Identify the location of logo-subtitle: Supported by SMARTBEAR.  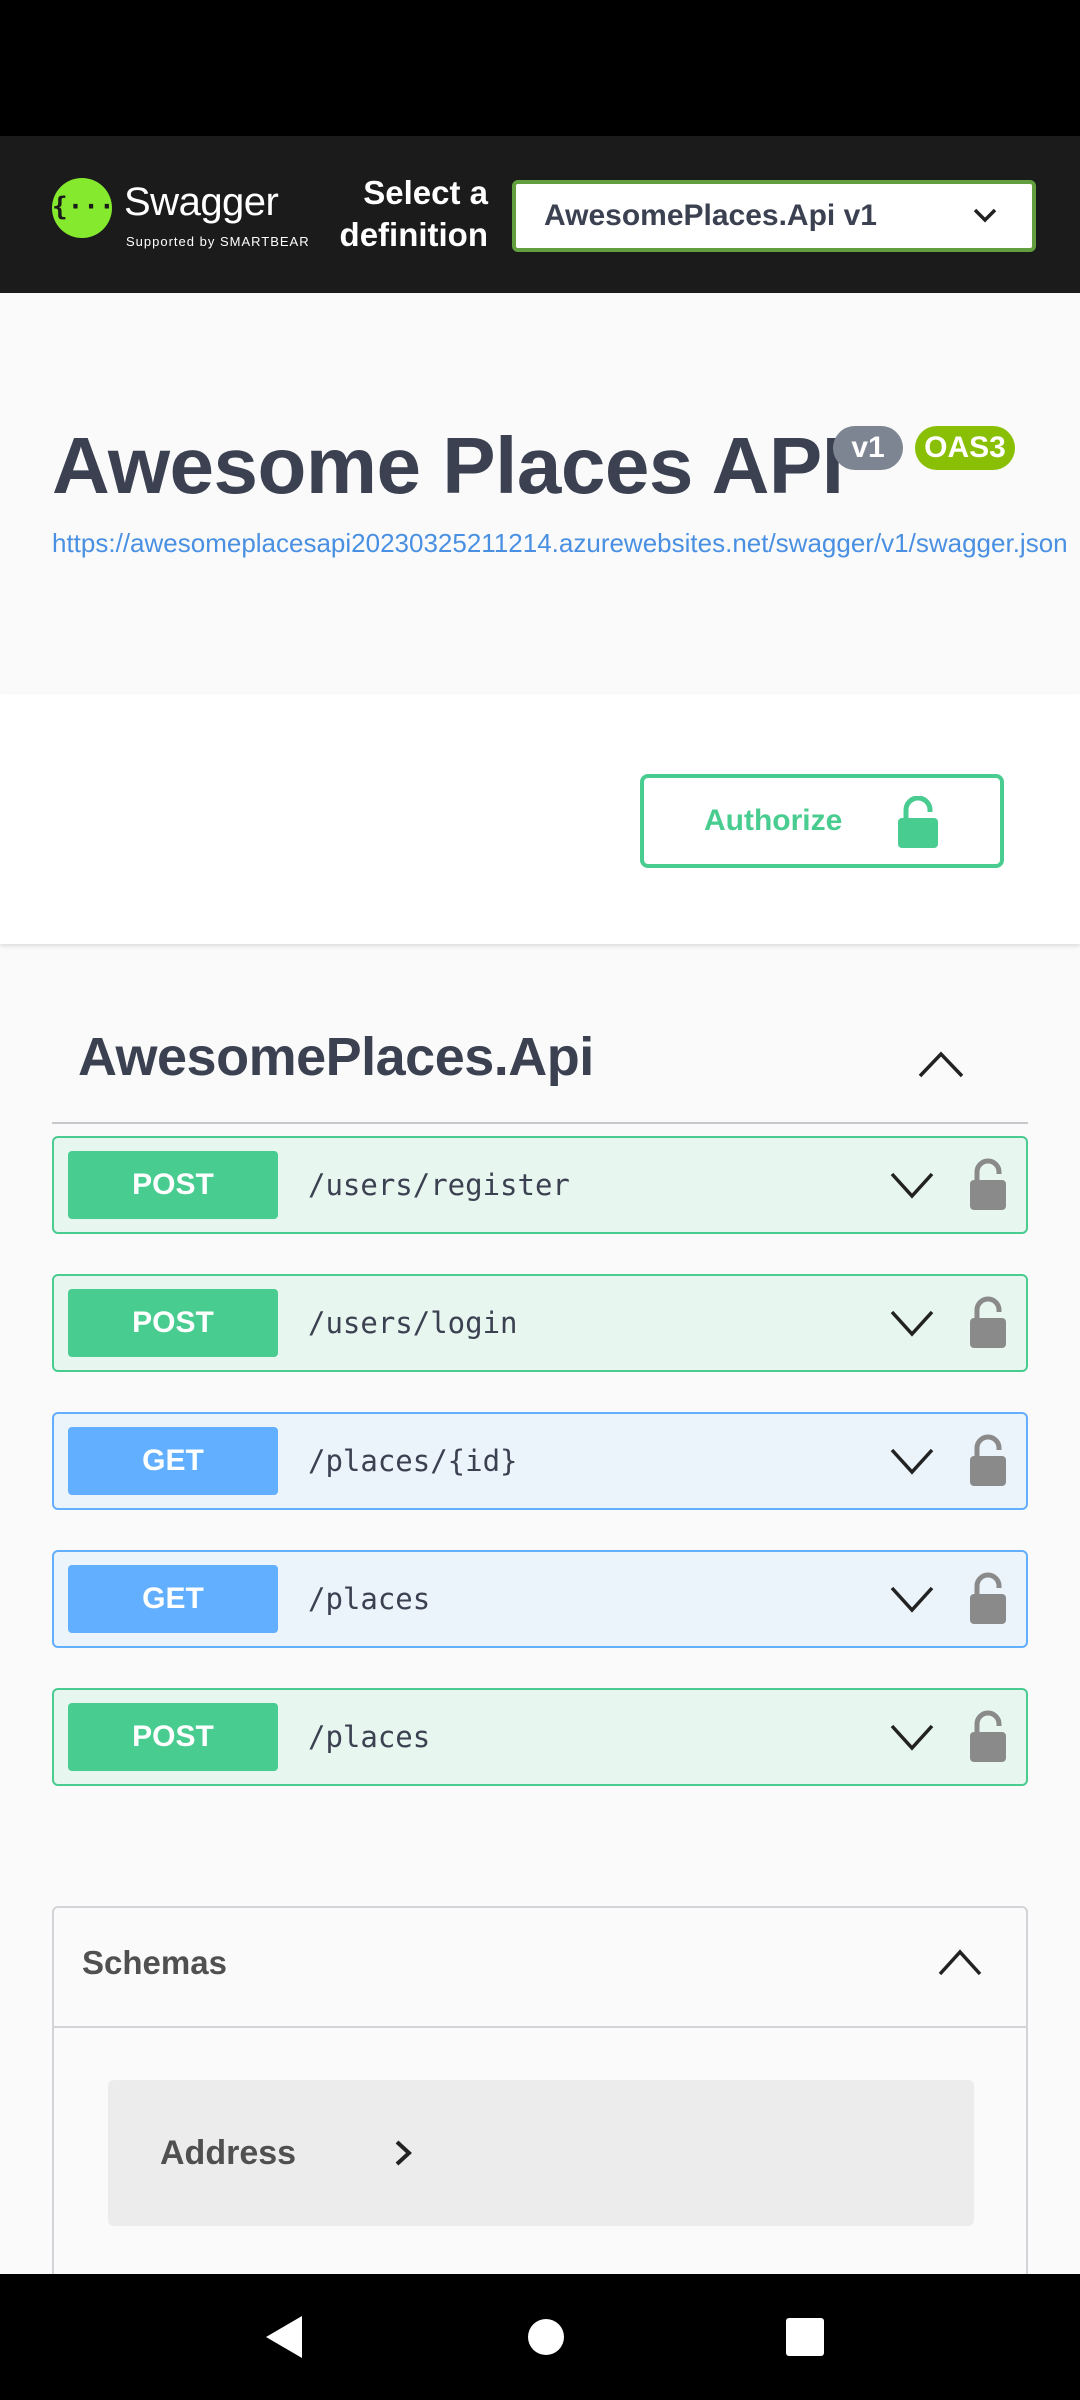
(218, 241).